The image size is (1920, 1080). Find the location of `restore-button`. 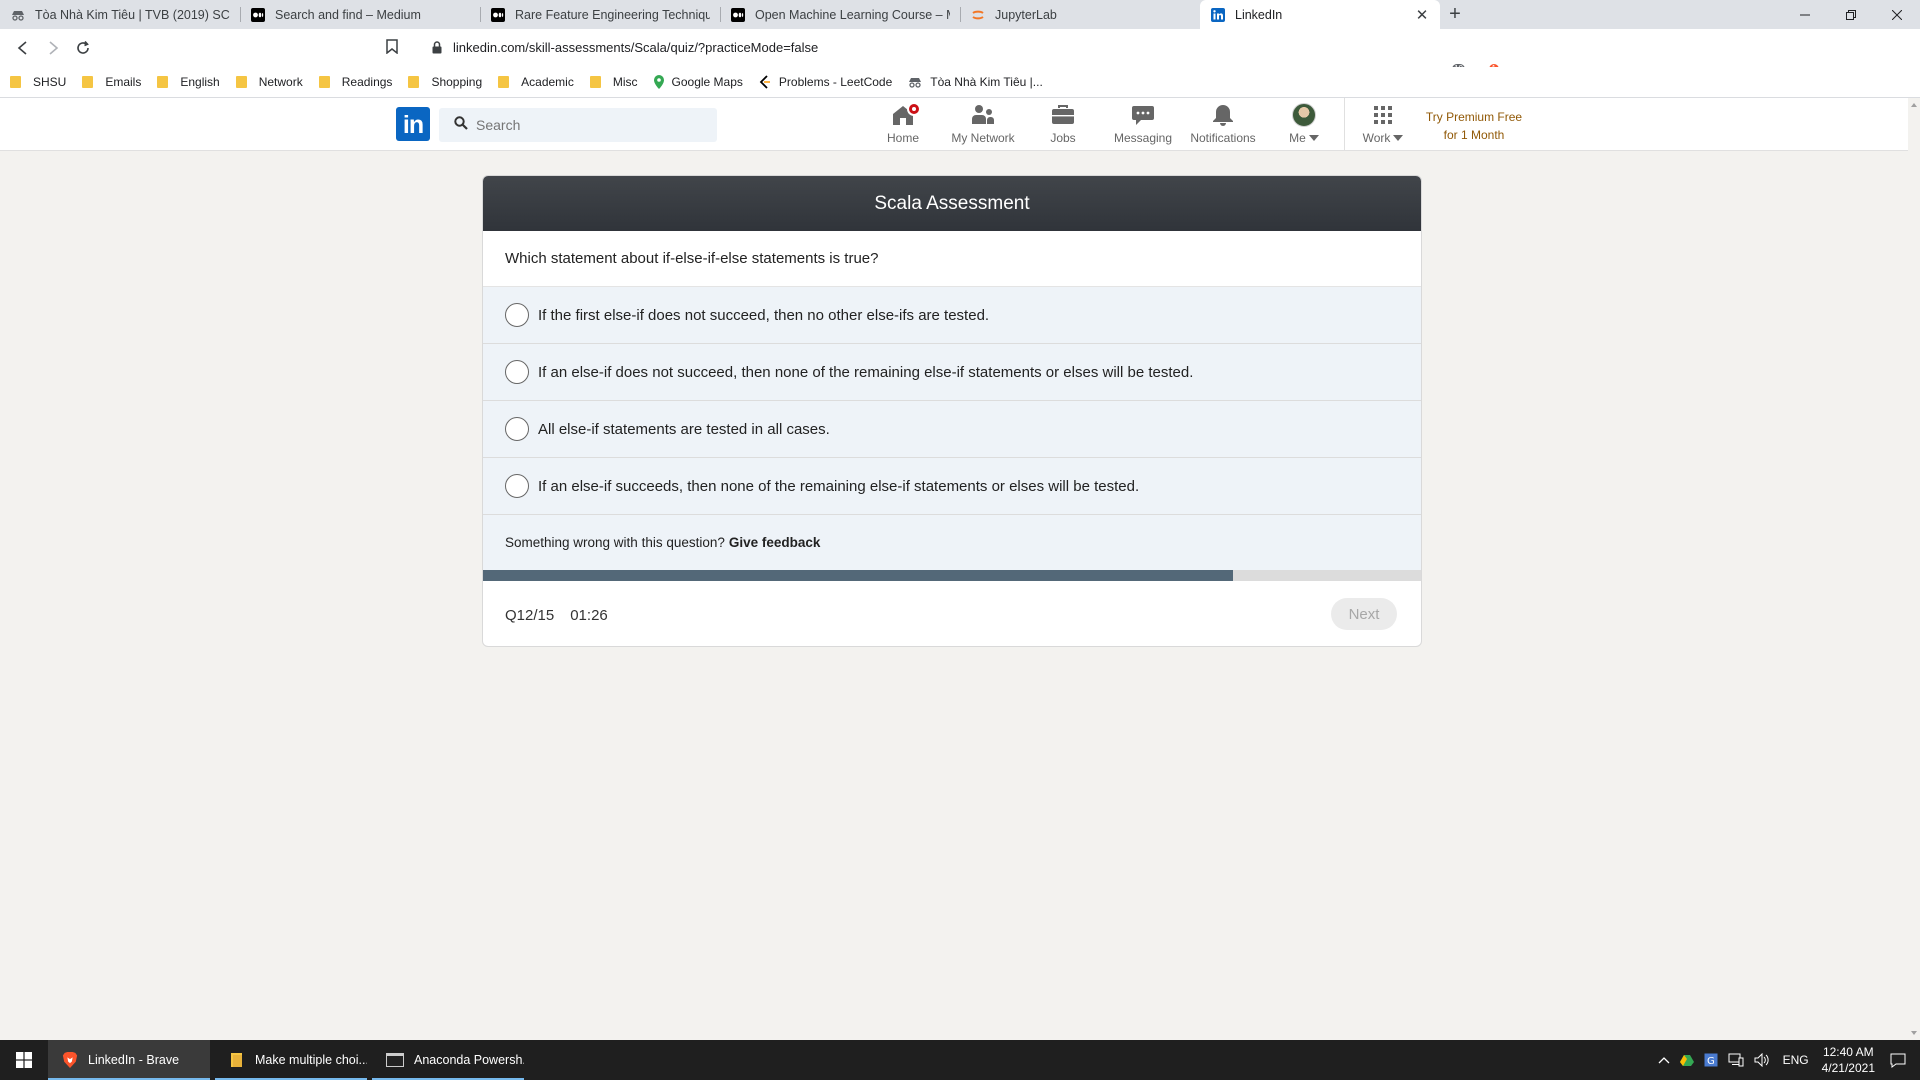

restore-button is located at coordinates (1851, 14).